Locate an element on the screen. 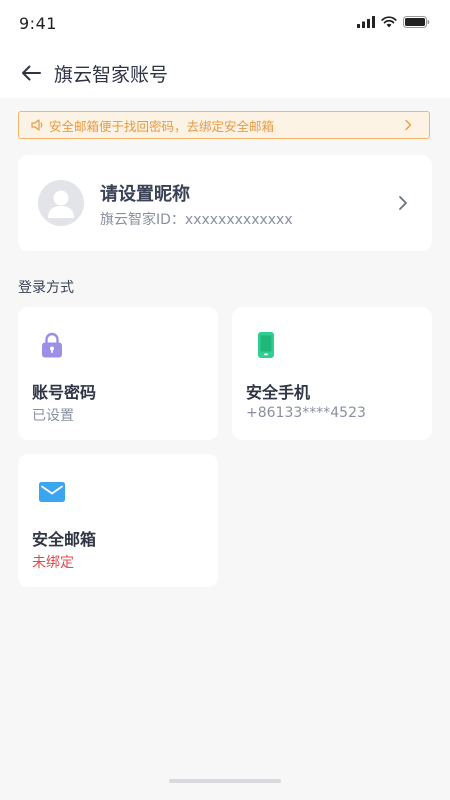  wifi-icon is located at coordinates (389, 22).